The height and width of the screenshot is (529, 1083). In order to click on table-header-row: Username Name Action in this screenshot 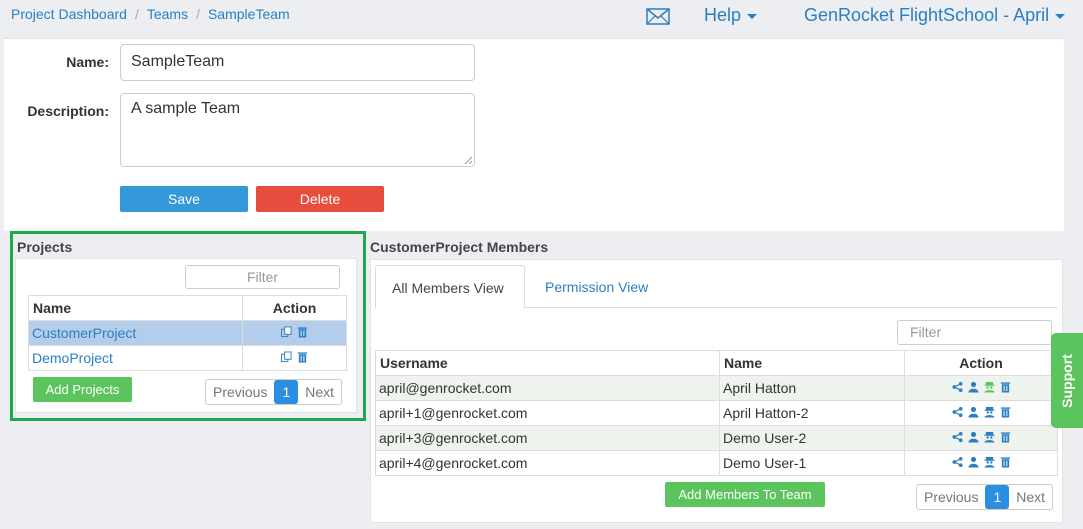, I will do `click(716, 363)`.